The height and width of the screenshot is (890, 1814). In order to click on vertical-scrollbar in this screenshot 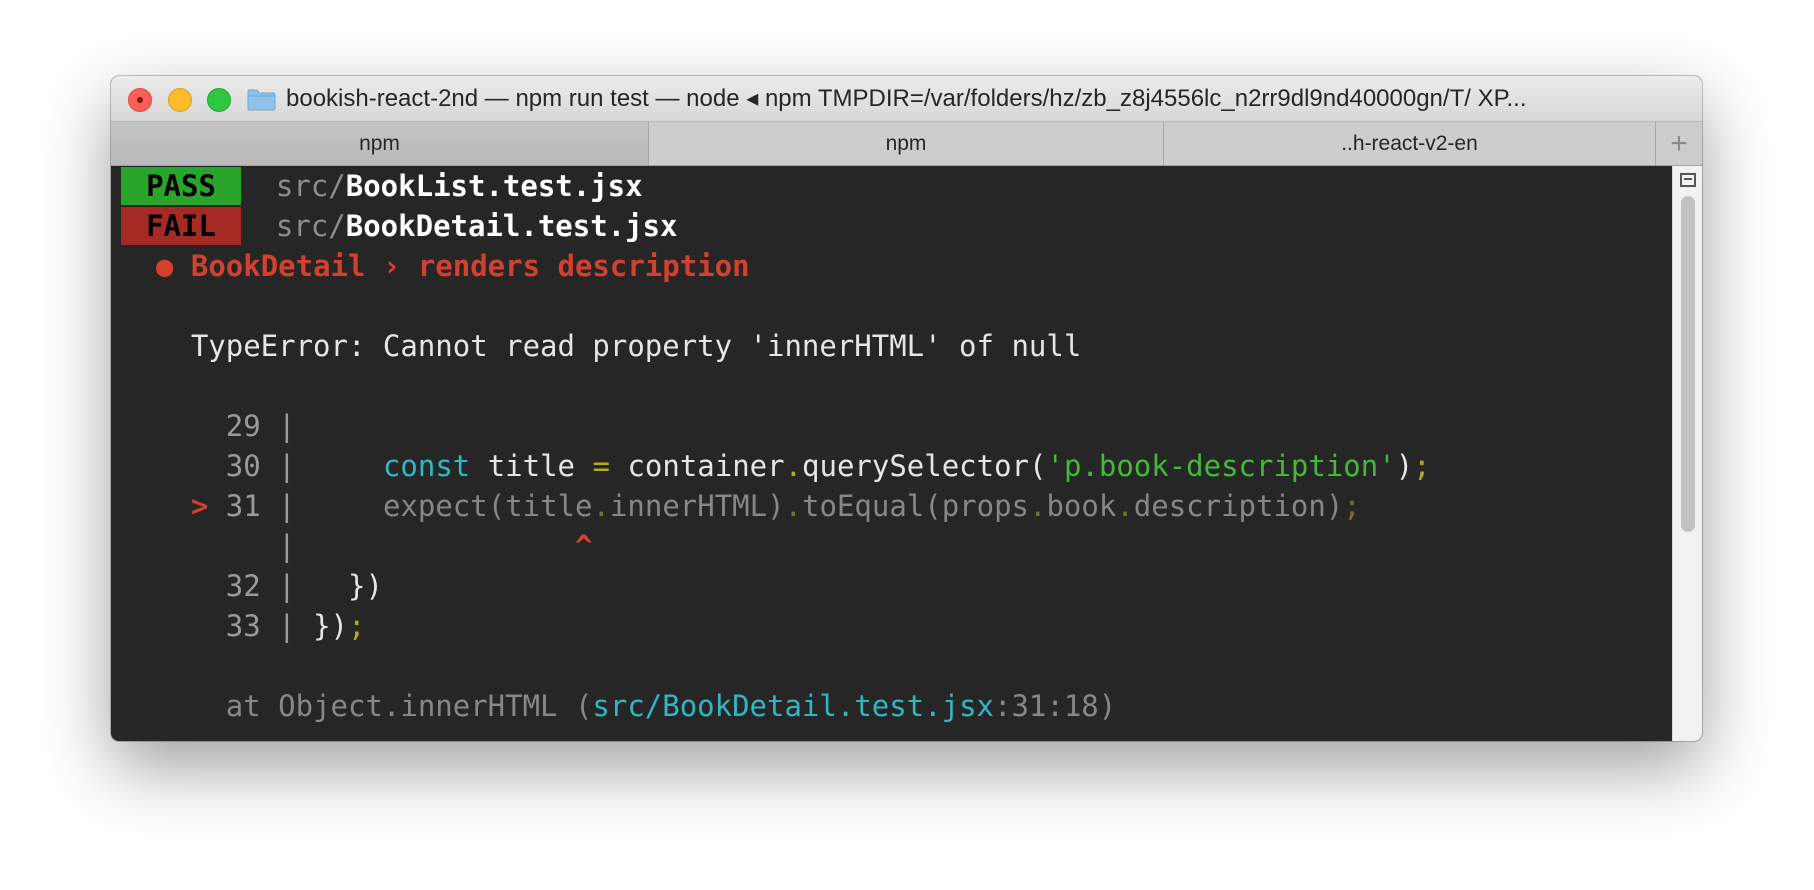, I will do `click(1687, 453)`.